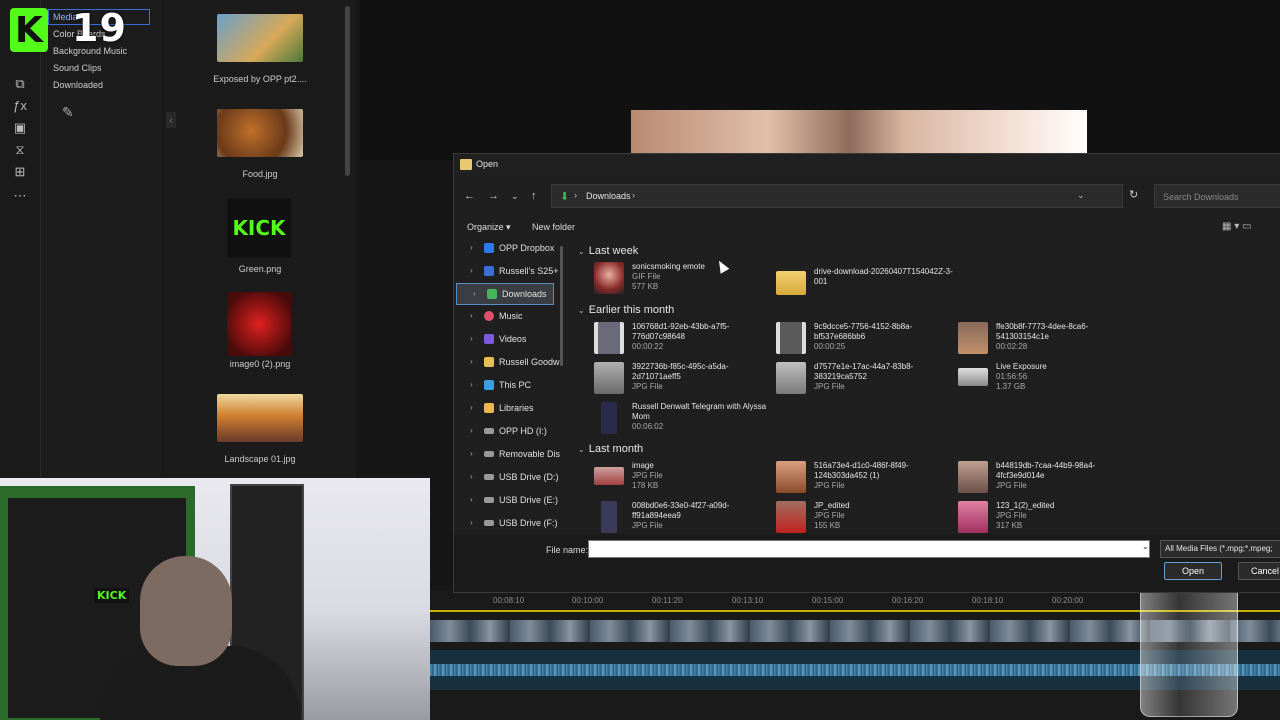 This screenshot has height=720, width=1280. I want to click on nav-item-this-pc: › This PC, so click(510, 385).